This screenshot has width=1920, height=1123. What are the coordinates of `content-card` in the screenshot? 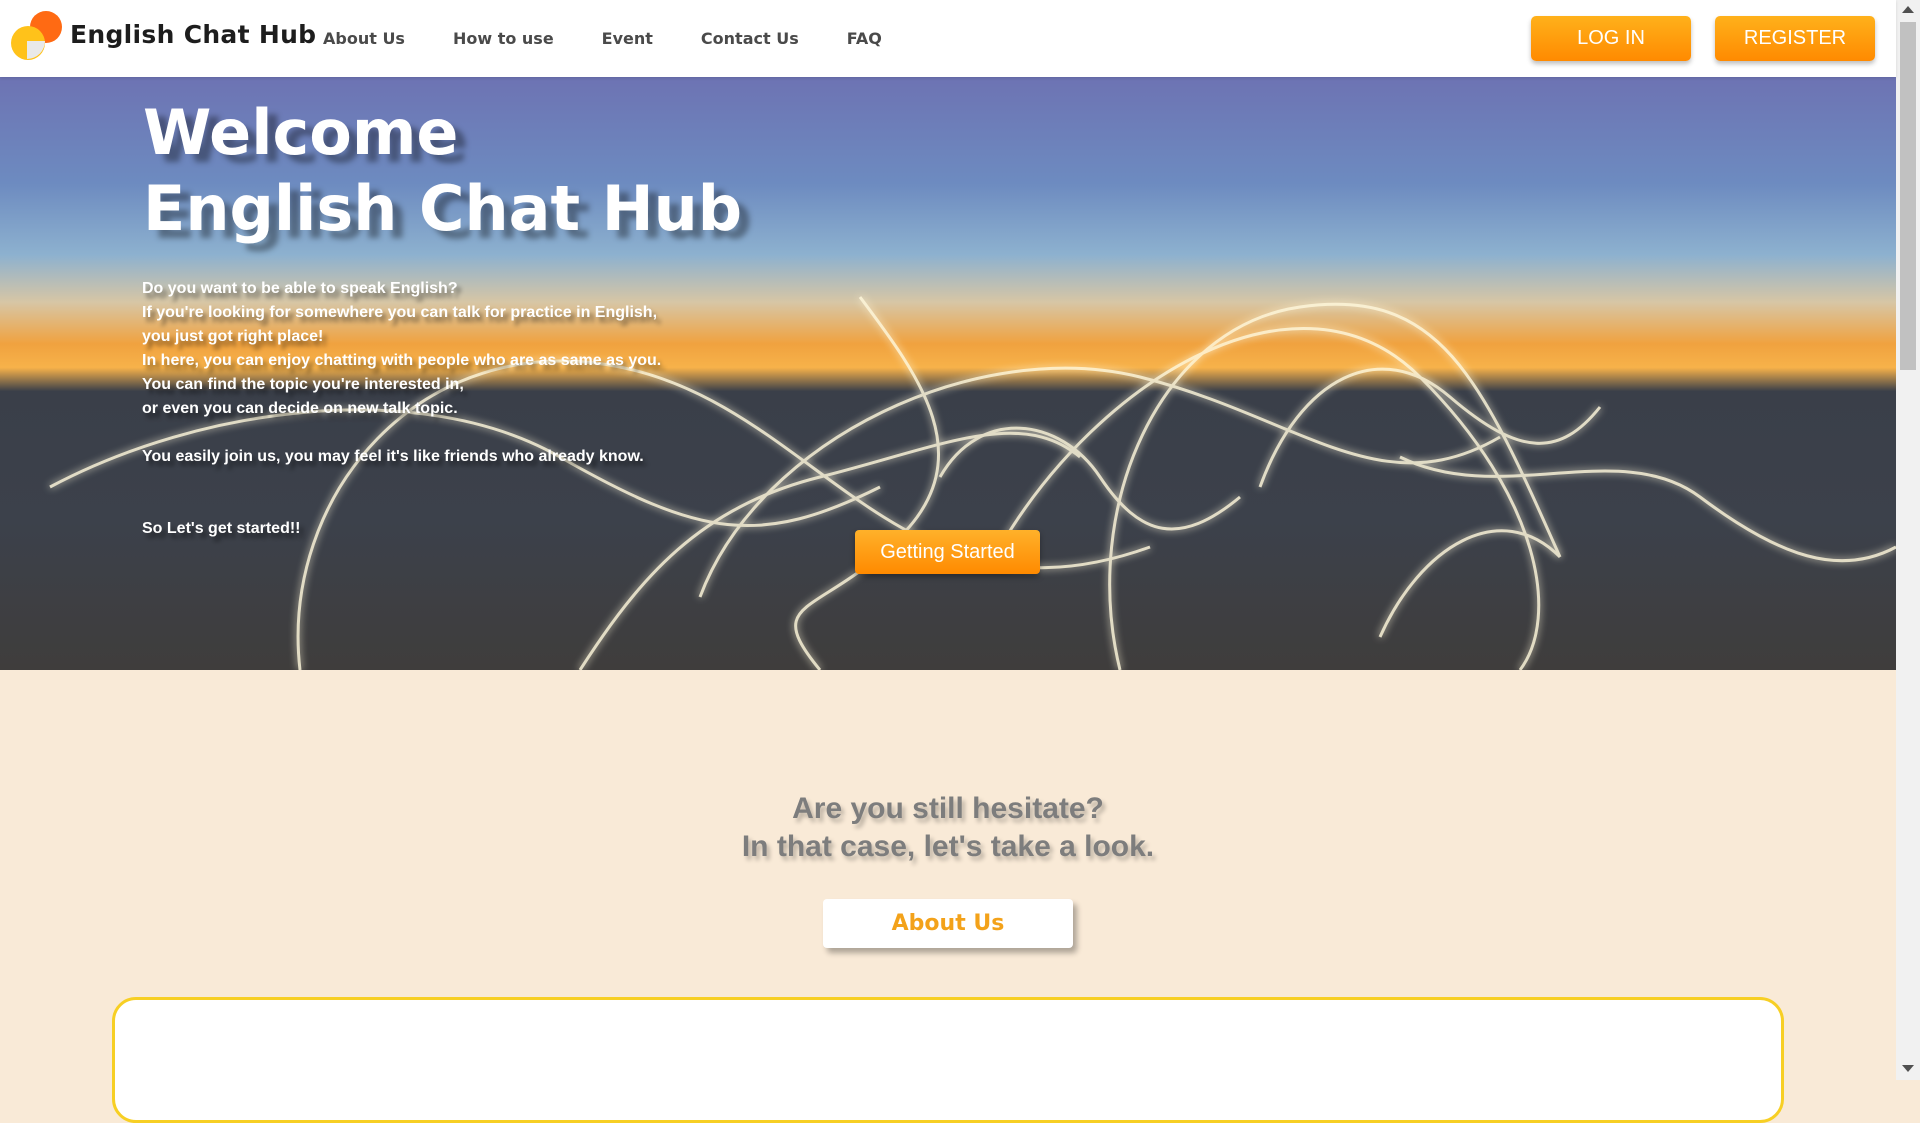 It's located at (948, 1060).